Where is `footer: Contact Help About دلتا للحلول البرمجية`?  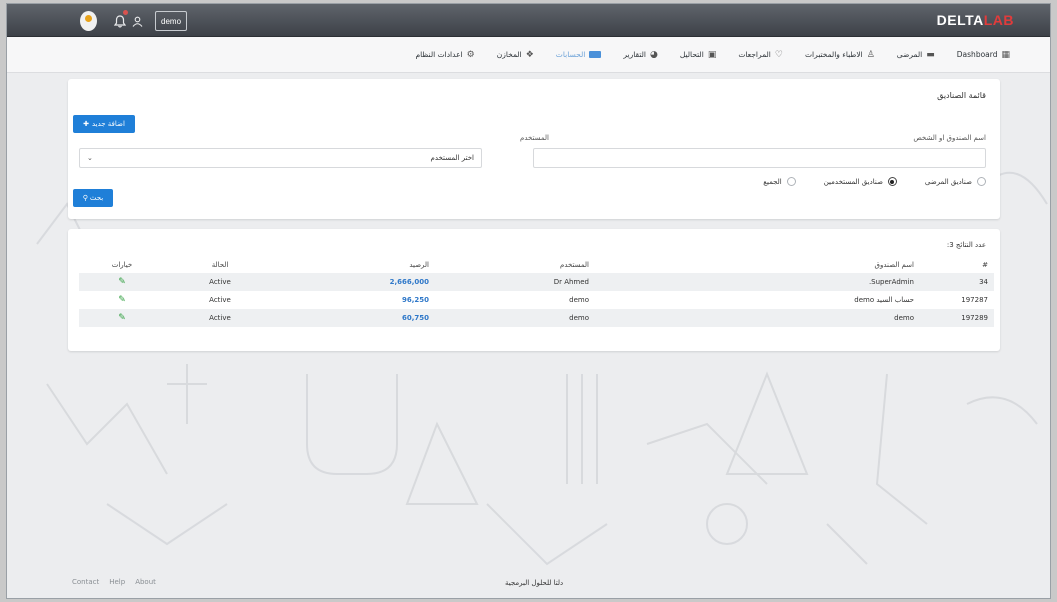 footer: Contact Help About دلتا للحلول البرمجية is located at coordinates (528, 584).